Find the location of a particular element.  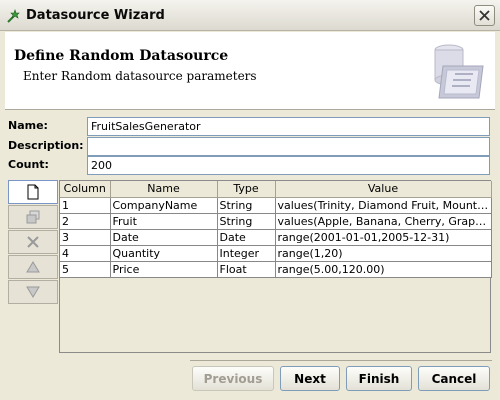

copy-icon is located at coordinates (33, 217).